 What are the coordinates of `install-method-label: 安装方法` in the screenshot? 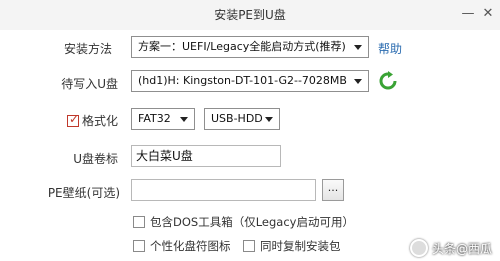 It's located at (87, 49).